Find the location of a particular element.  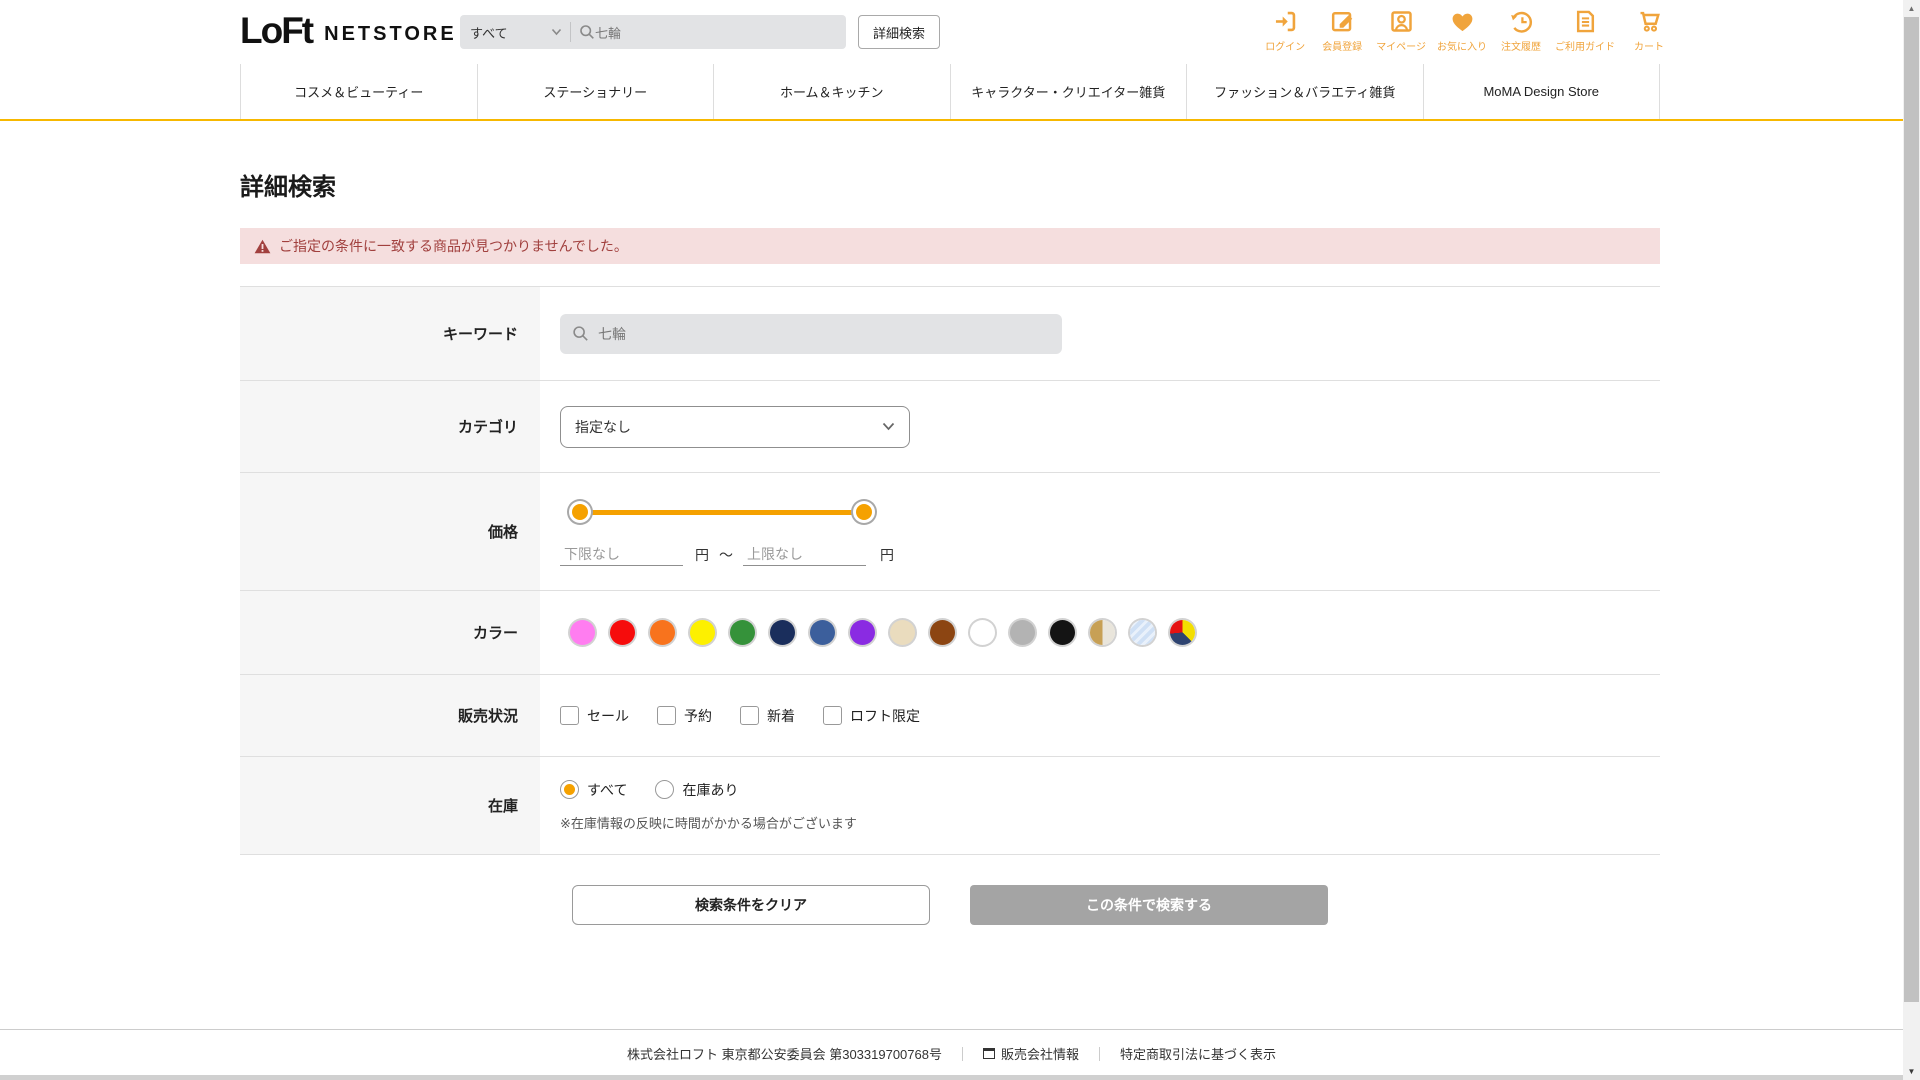

color-swatch-clear is located at coordinates (1142, 632).